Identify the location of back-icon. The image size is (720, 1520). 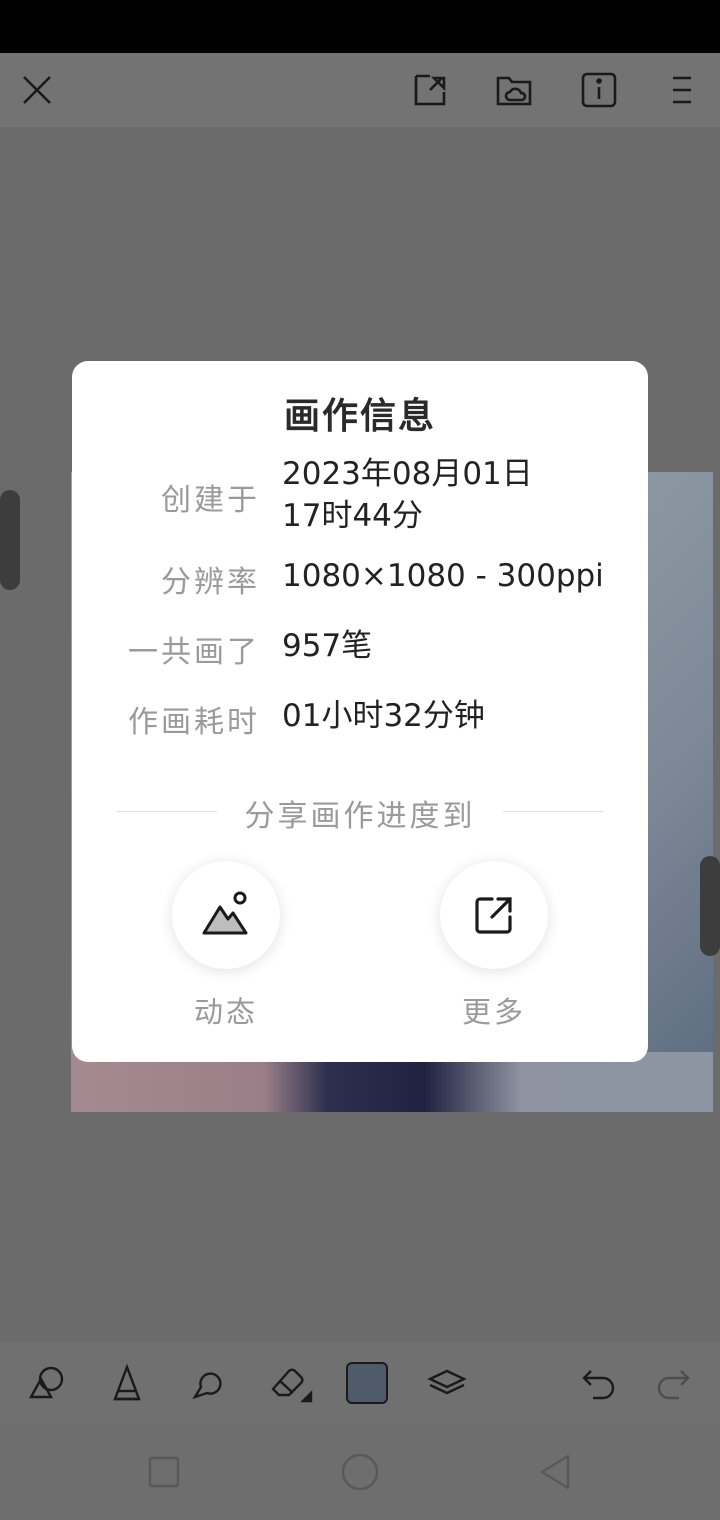
(555, 1472).